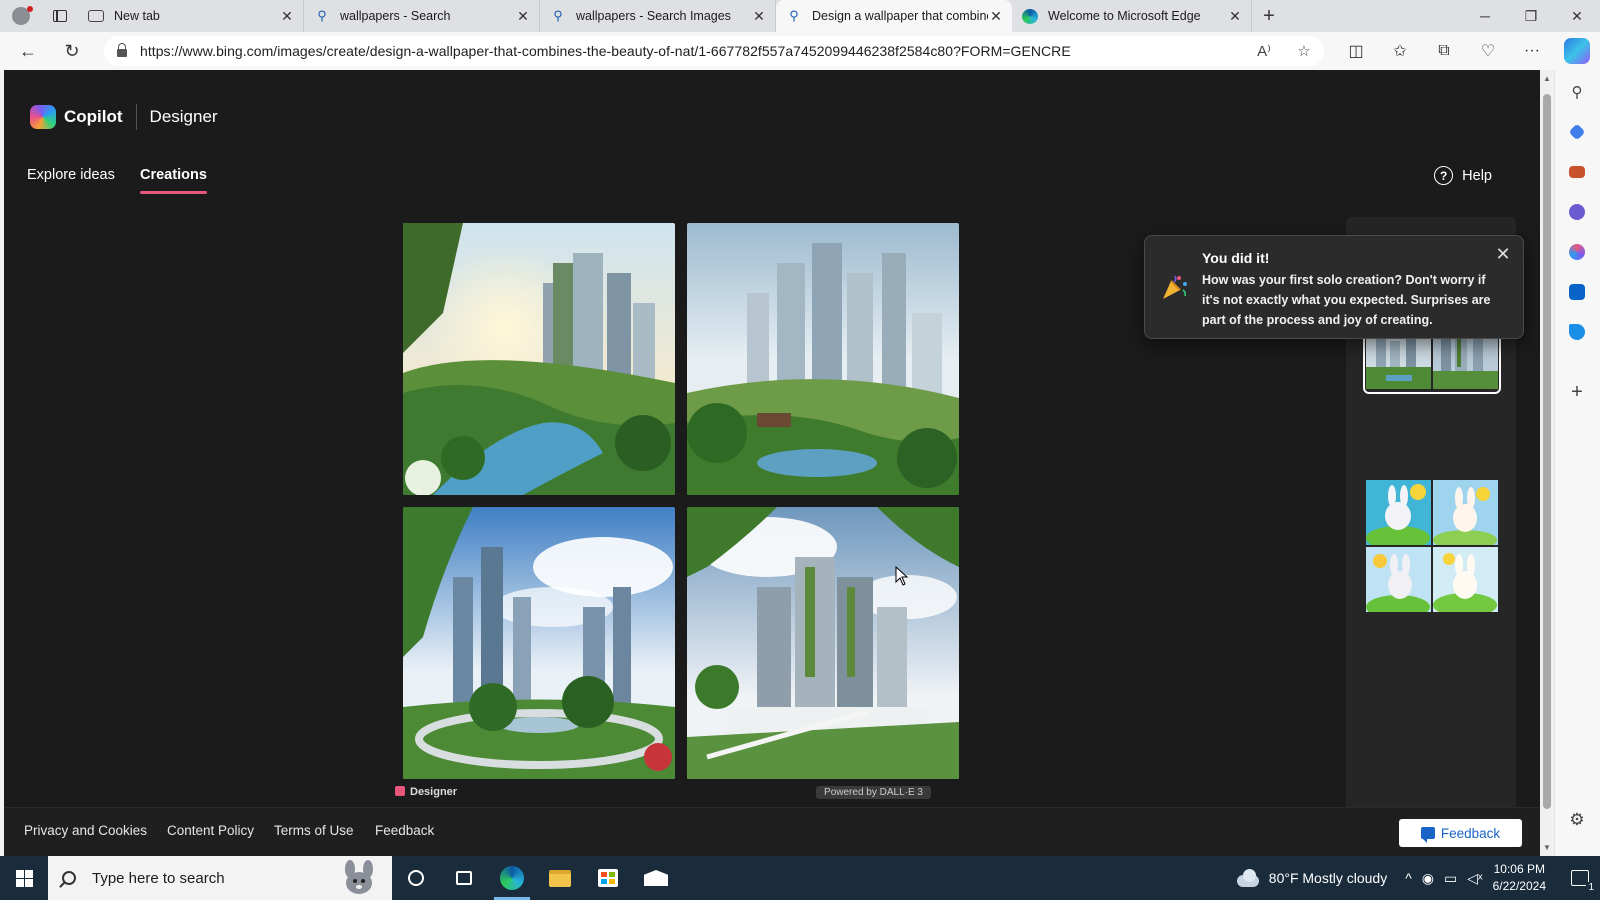 Image resolution: width=1600 pixels, height=900 pixels. What do you see at coordinates (1488, 51) in the screenshot?
I see `browser-essentials-button: ♡` at bounding box center [1488, 51].